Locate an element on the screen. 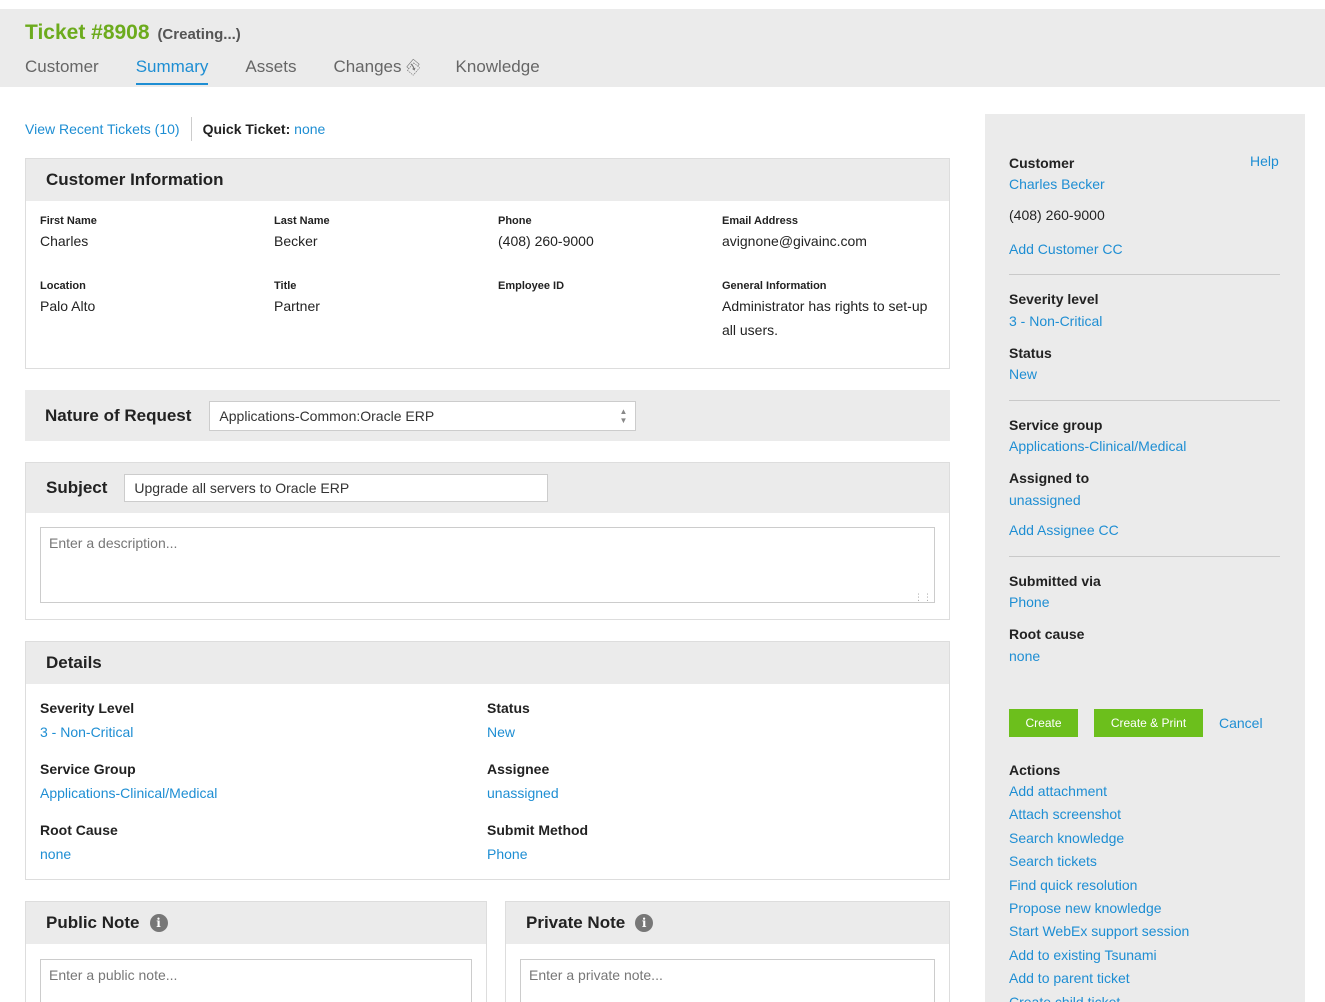 The image size is (1325, 1002). subject-value: Upgrade all servers to Oracle ERP is located at coordinates (242, 488).